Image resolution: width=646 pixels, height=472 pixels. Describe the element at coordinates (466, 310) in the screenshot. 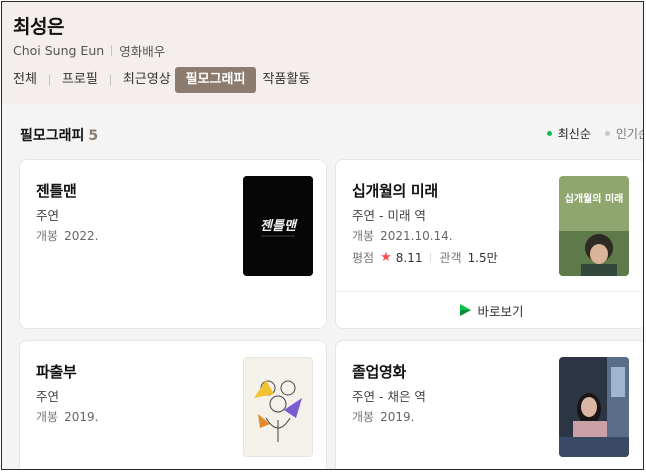

I see `play-icon` at that location.